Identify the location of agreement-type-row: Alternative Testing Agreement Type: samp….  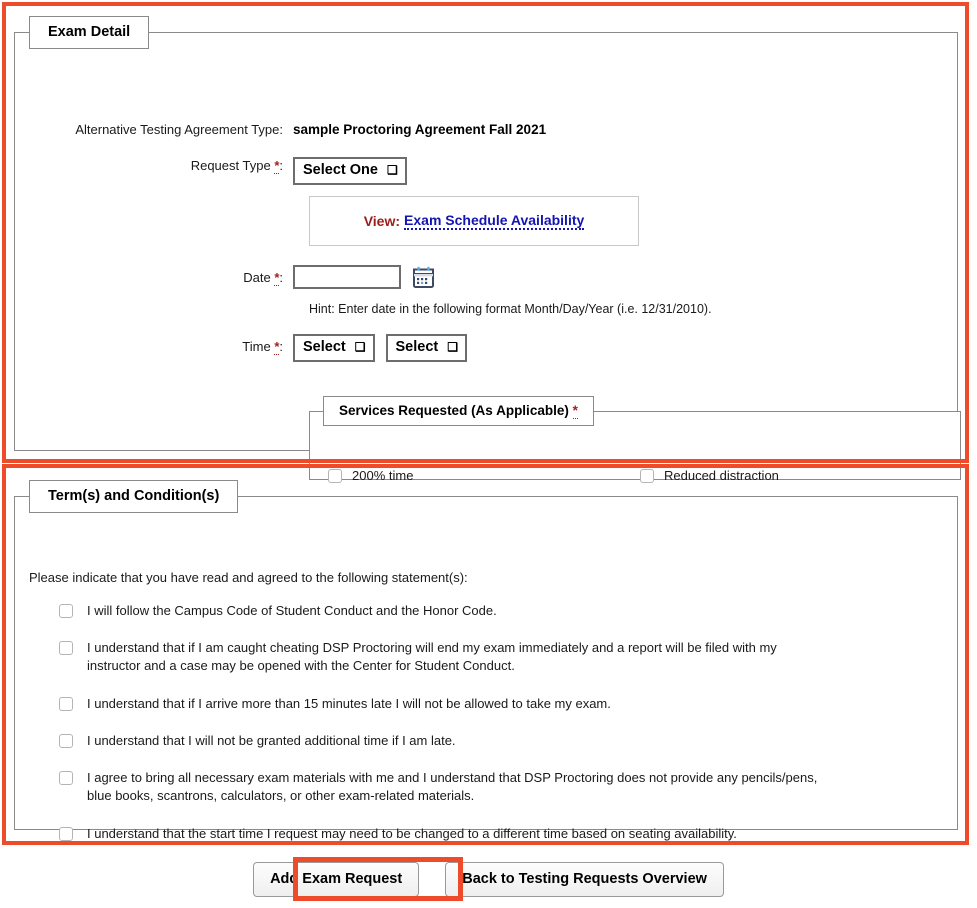
(294, 130).